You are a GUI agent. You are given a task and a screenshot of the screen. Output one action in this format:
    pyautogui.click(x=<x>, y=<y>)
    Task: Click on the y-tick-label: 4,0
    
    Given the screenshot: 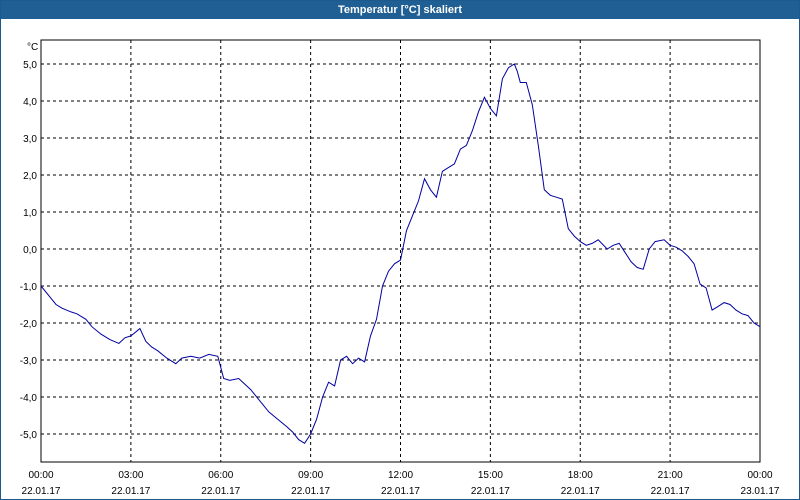 What is the action you would take?
    pyautogui.click(x=30, y=102)
    